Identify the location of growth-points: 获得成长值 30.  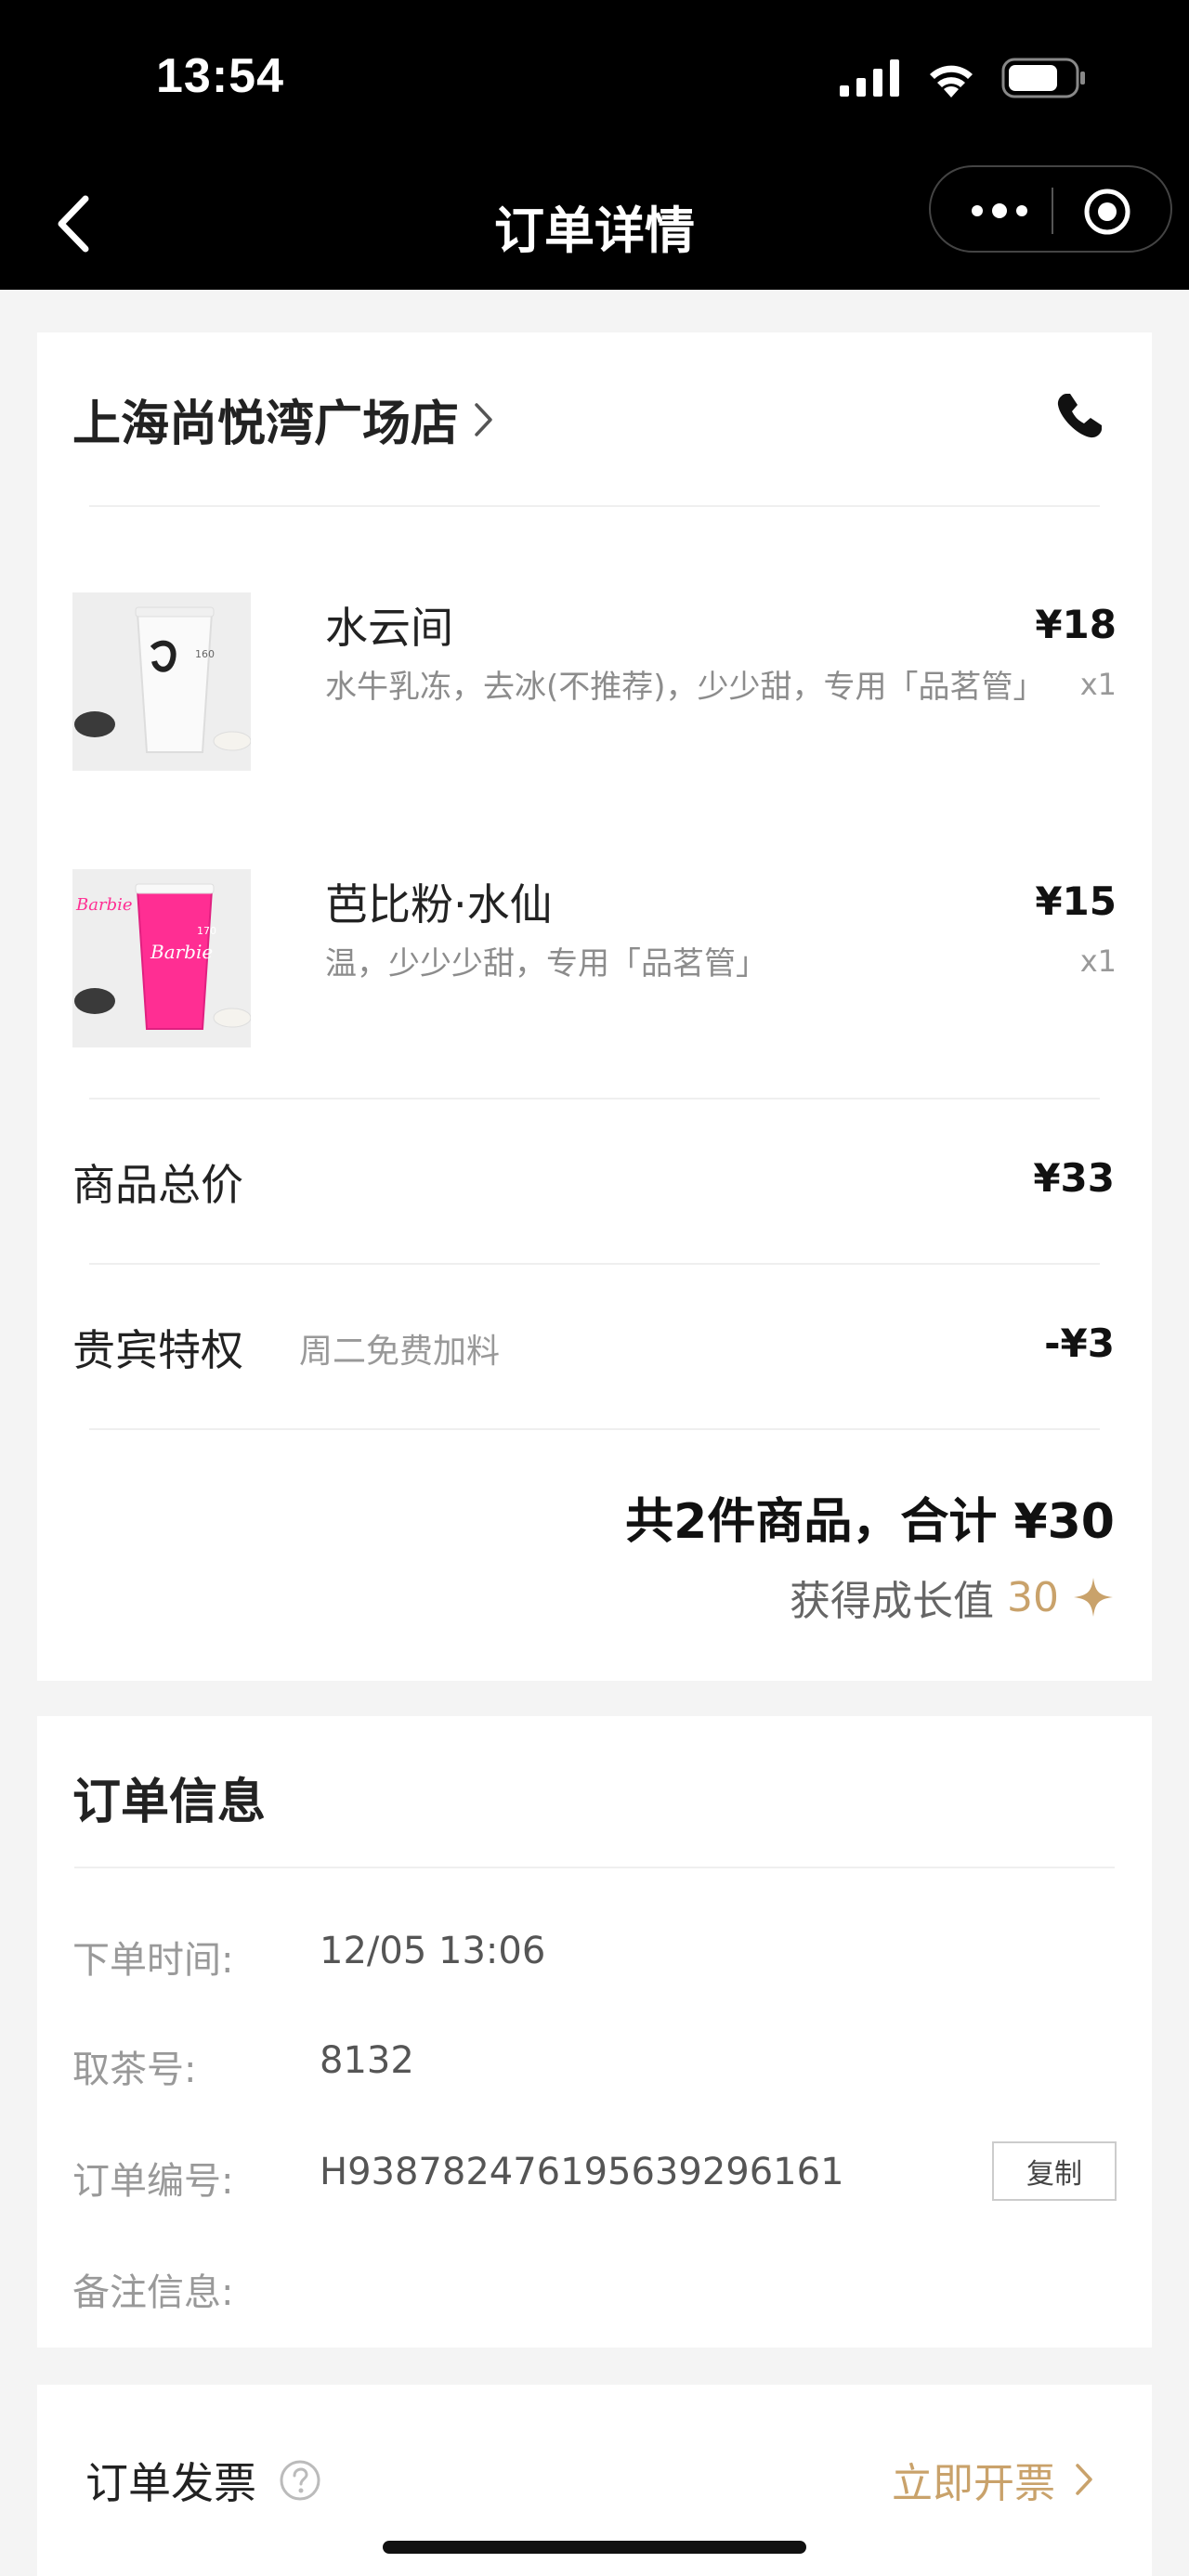
(952, 1597).